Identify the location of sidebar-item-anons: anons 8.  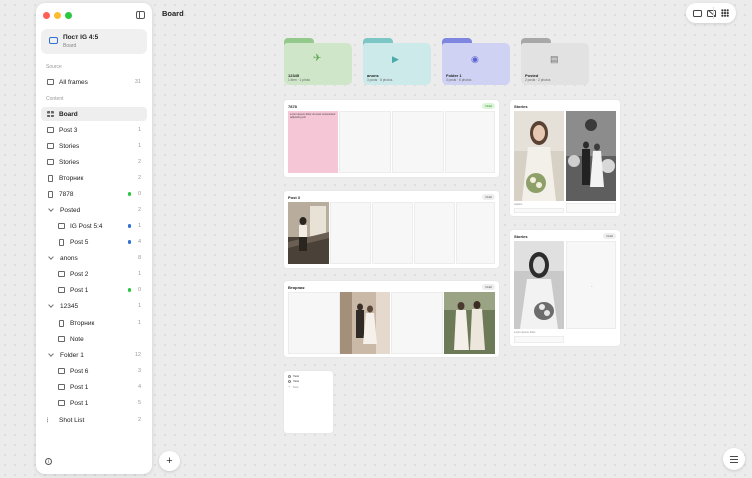
(94, 258).